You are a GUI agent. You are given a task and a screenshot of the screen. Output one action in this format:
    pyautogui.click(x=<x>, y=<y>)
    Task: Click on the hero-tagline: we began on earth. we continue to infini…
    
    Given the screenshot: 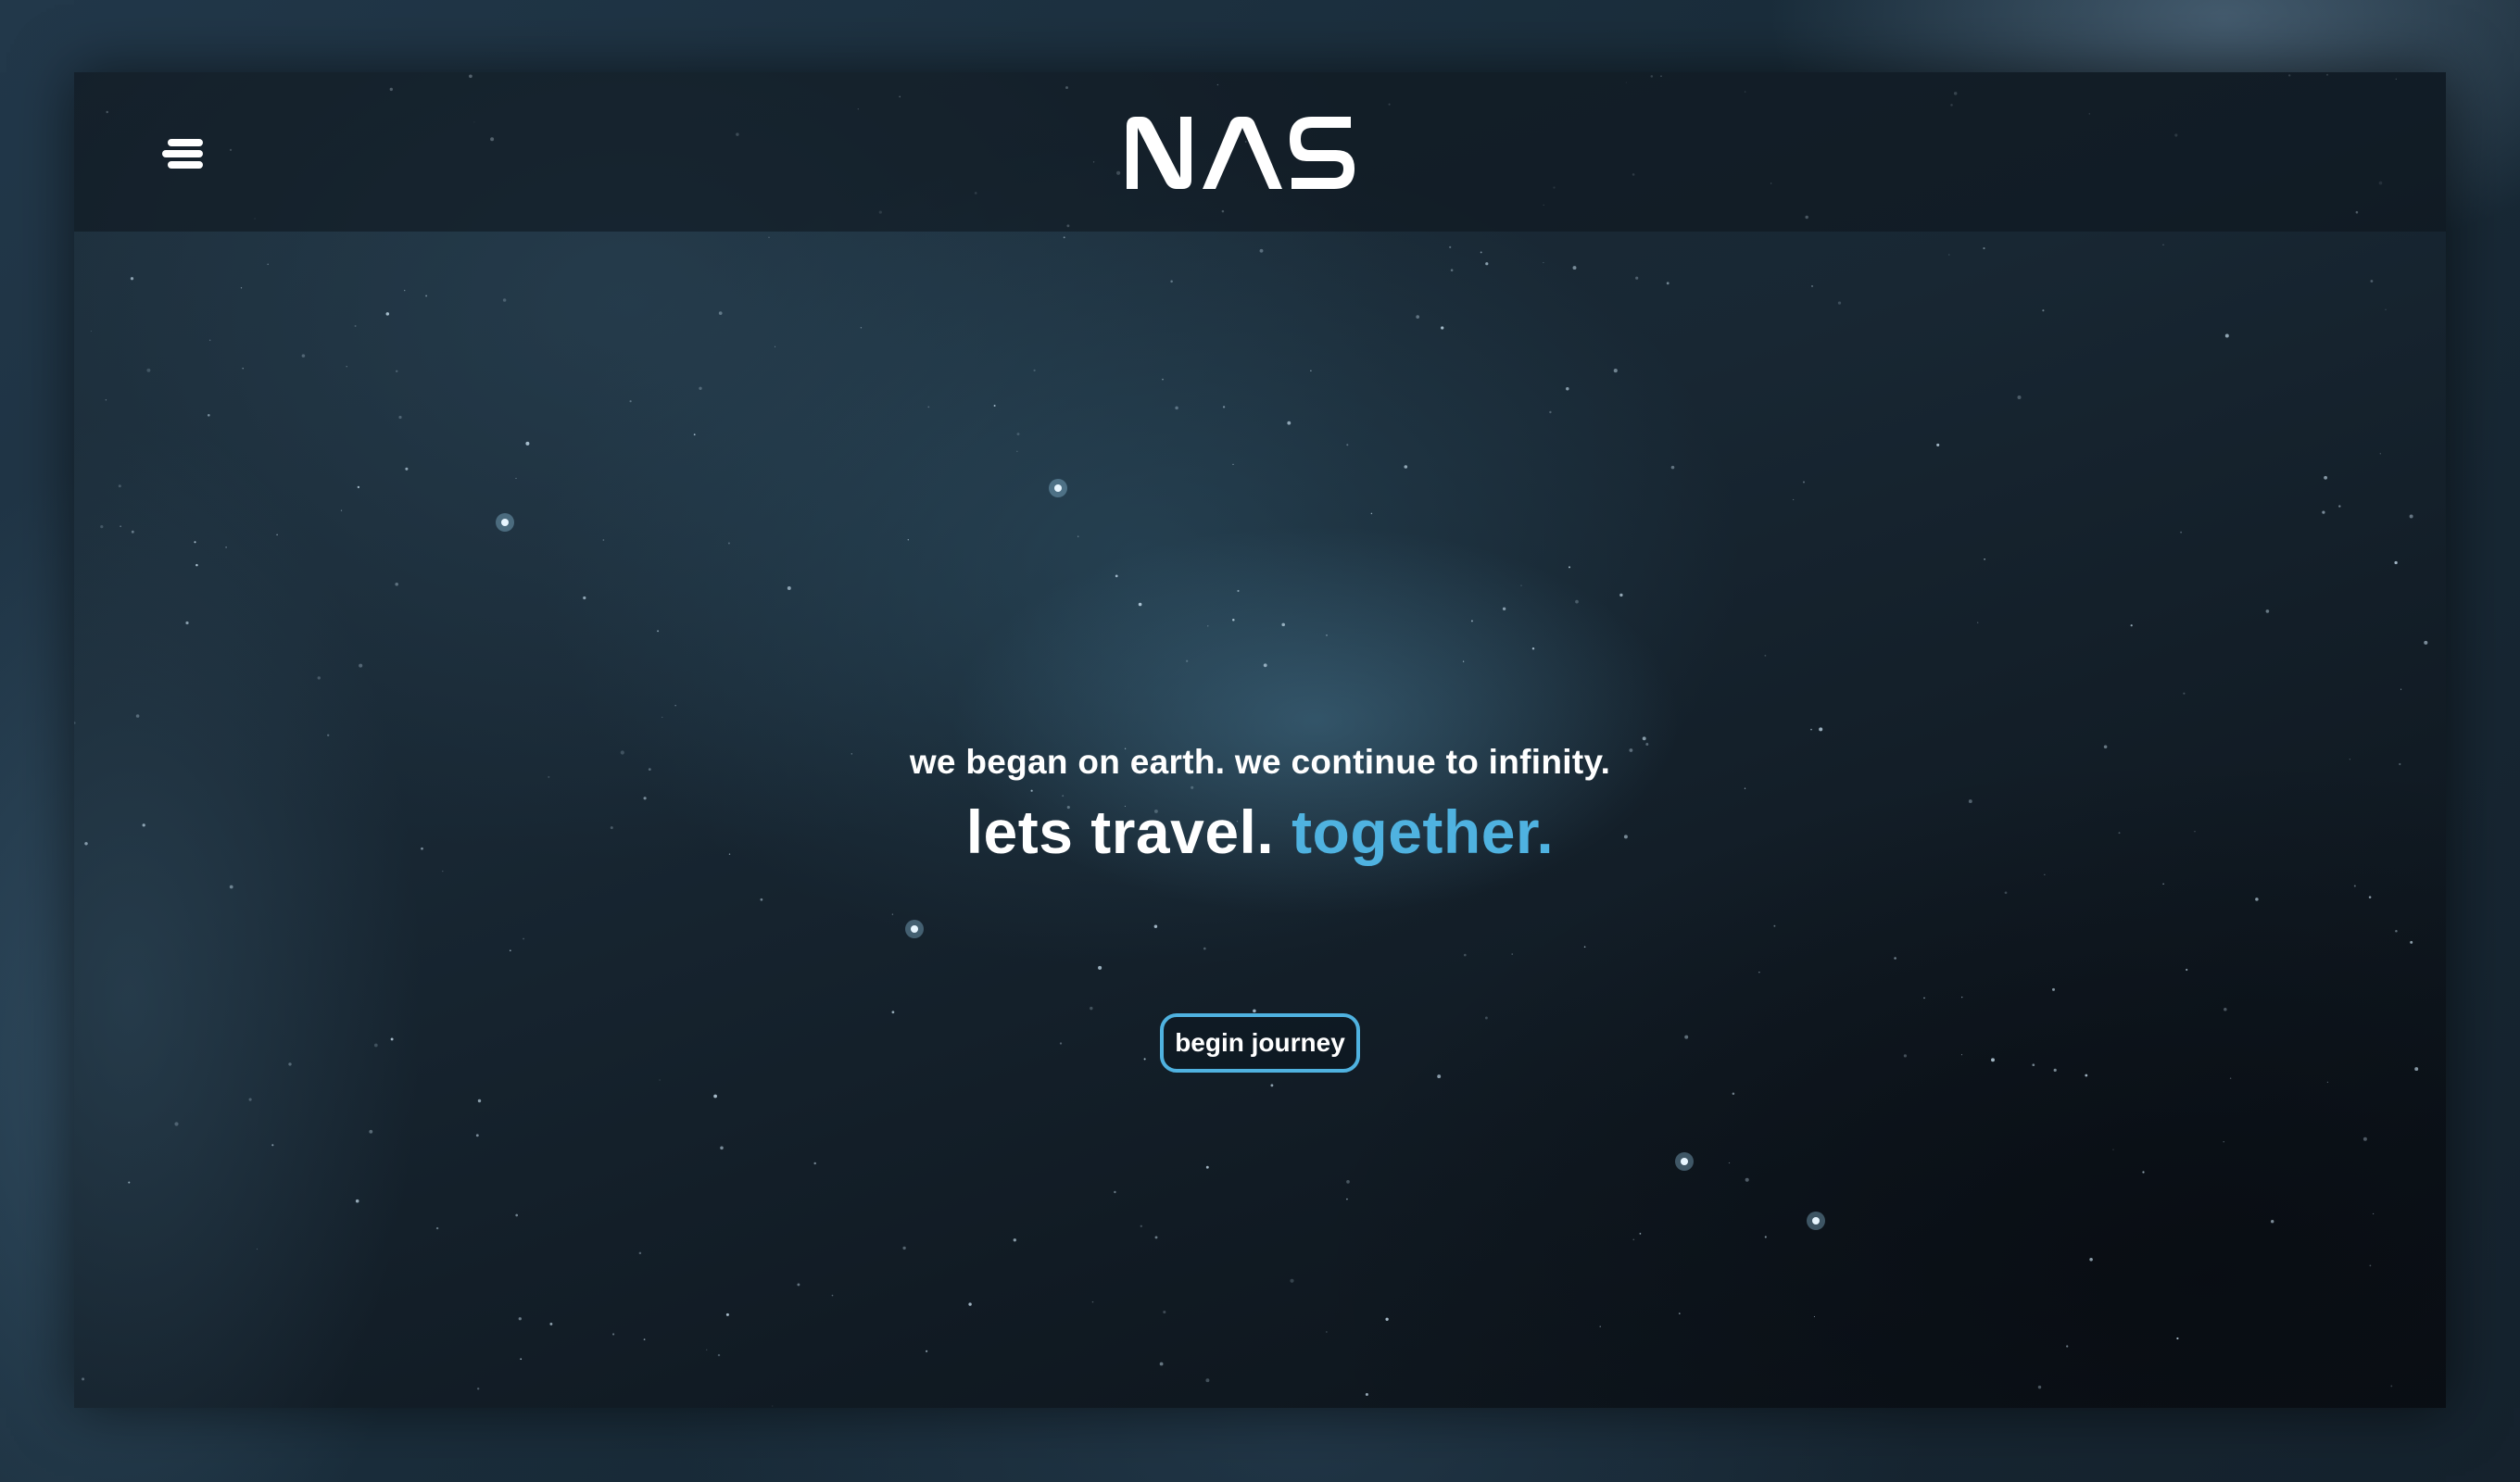 What is the action you would take?
    pyautogui.click(x=1260, y=762)
    